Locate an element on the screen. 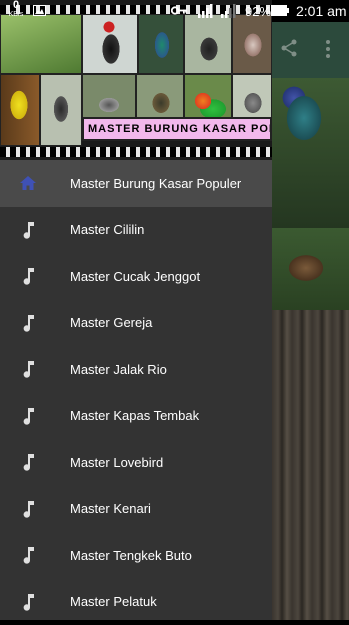 The height and width of the screenshot is (625, 349). share-icon is located at coordinates (289, 48).